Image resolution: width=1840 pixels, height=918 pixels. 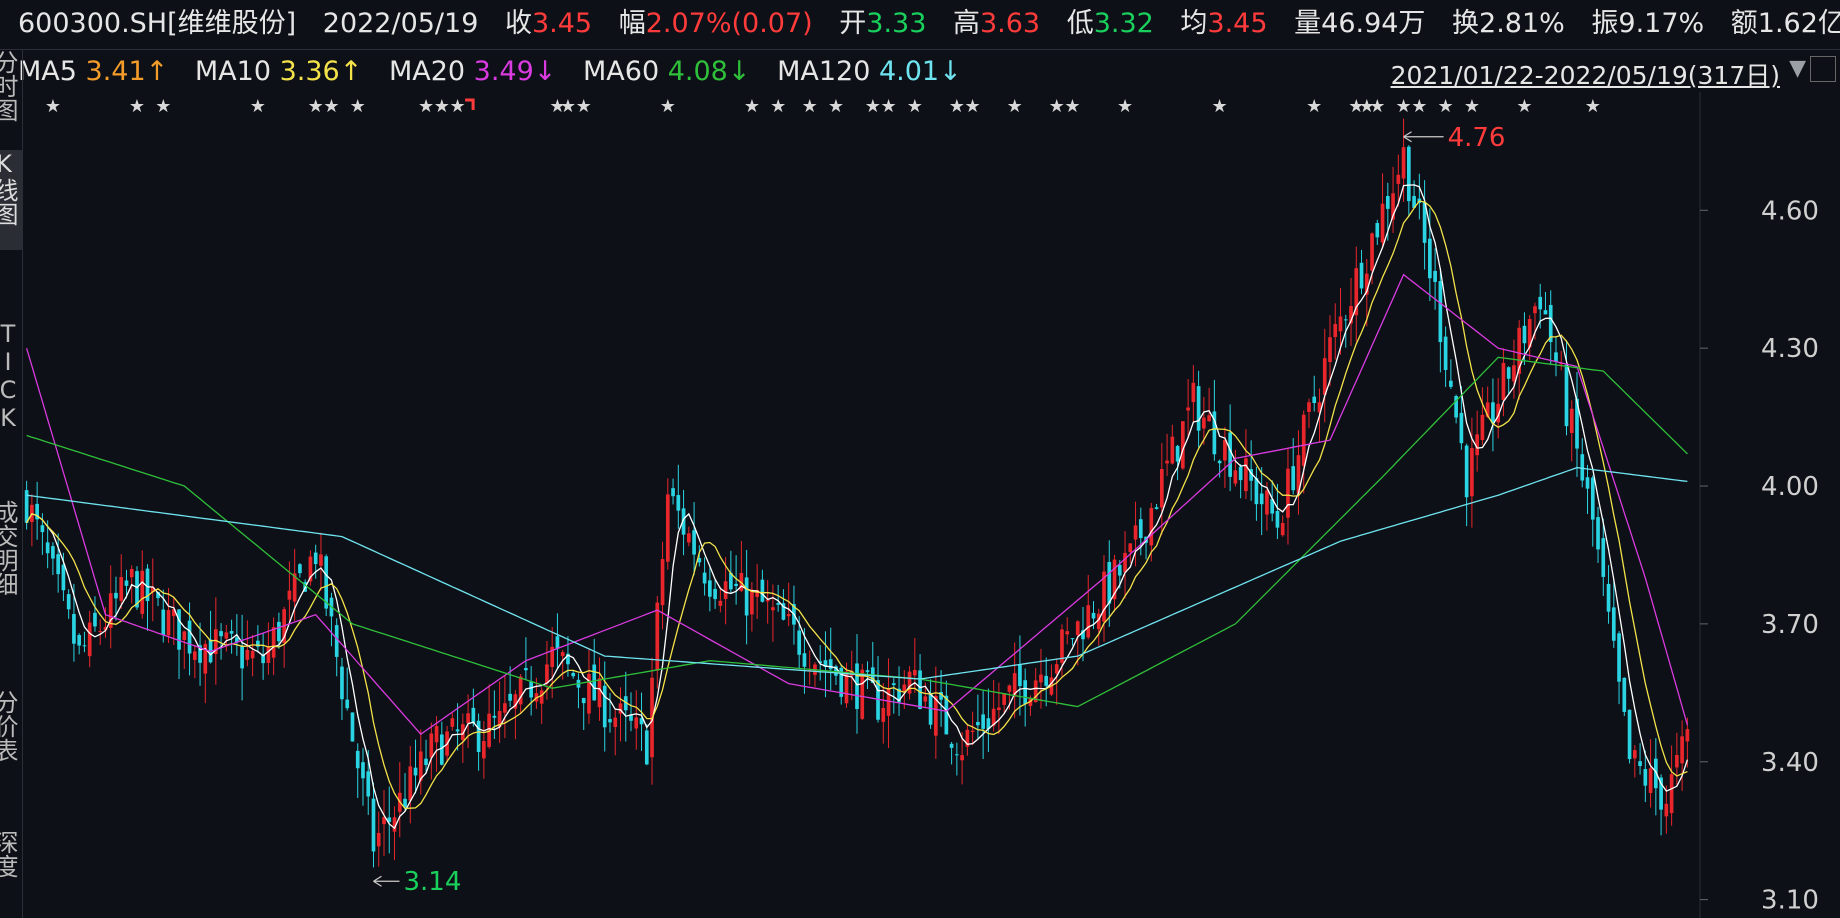 I want to click on flag-marker, so click(x=470, y=104).